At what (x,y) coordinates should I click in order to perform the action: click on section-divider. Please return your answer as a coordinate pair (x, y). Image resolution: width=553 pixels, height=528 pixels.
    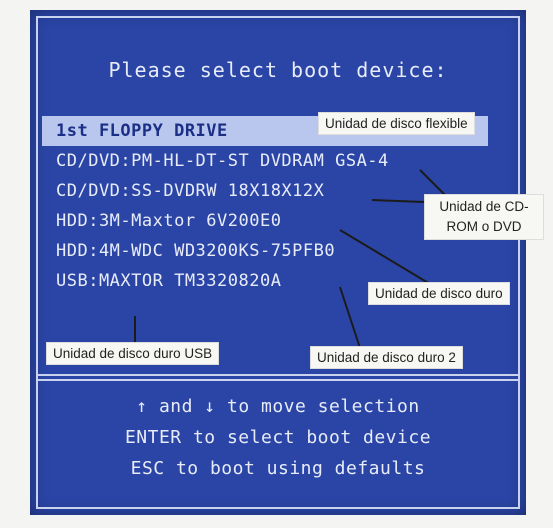
    Looking at the image, I should click on (278, 377).